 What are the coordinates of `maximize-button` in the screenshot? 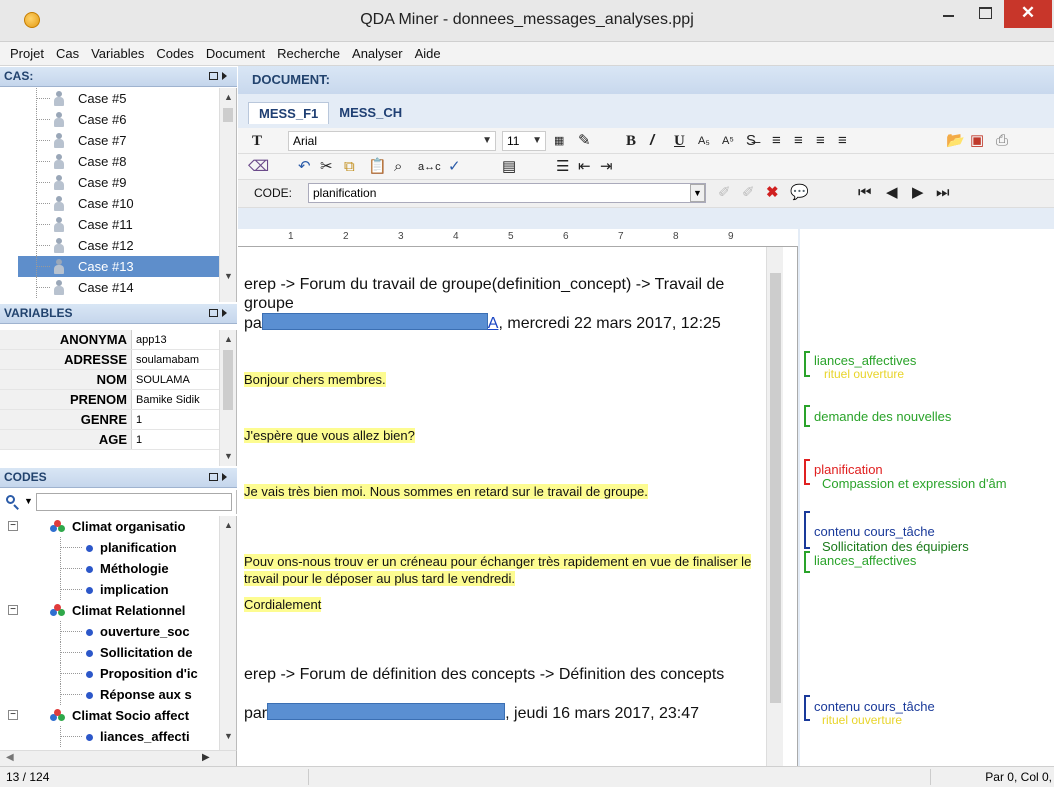 It's located at (985, 14).